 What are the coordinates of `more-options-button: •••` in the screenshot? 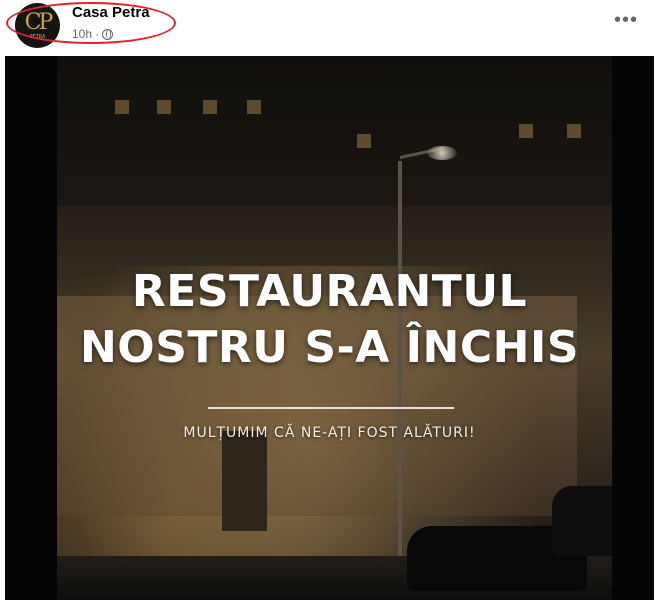 It's located at (626, 21).